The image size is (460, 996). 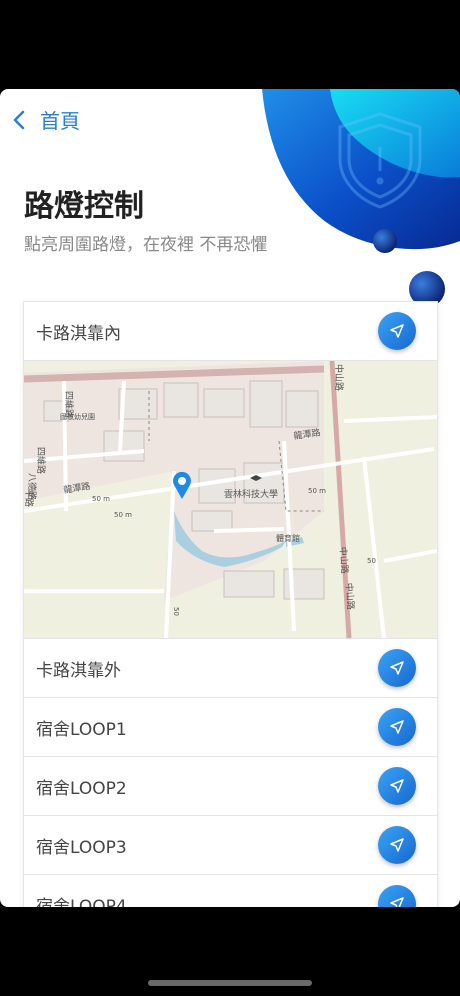 What do you see at coordinates (84, 206) in the screenshot?
I see `page-title: 路燈控制` at bounding box center [84, 206].